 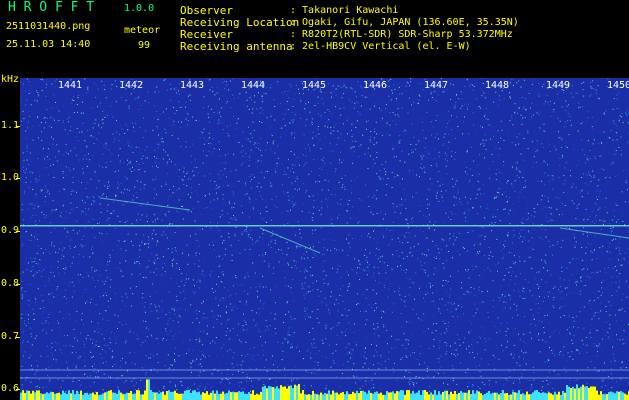 What do you see at coordinates (404, 22) in the screenshot?
I see `info-value-location: : Ogaki, Gifu, JAPAN (136.60E, 35.35N)` at bounding box center [404, 22].